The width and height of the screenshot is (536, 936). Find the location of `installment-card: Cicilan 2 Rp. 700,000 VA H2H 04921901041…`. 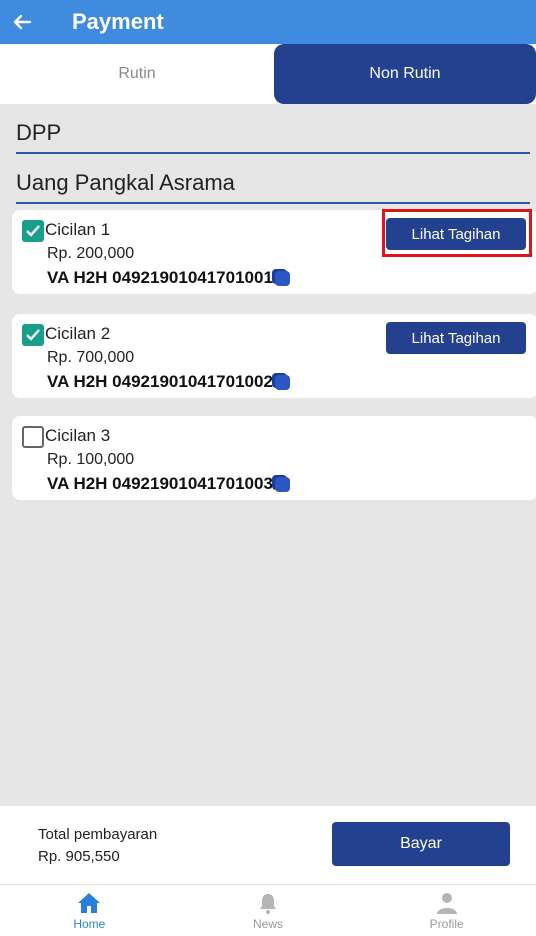

installment-card: Cicilan 2 Rp. 700,000 VA H2H 04921901041… is located at coordinates (274, 356).